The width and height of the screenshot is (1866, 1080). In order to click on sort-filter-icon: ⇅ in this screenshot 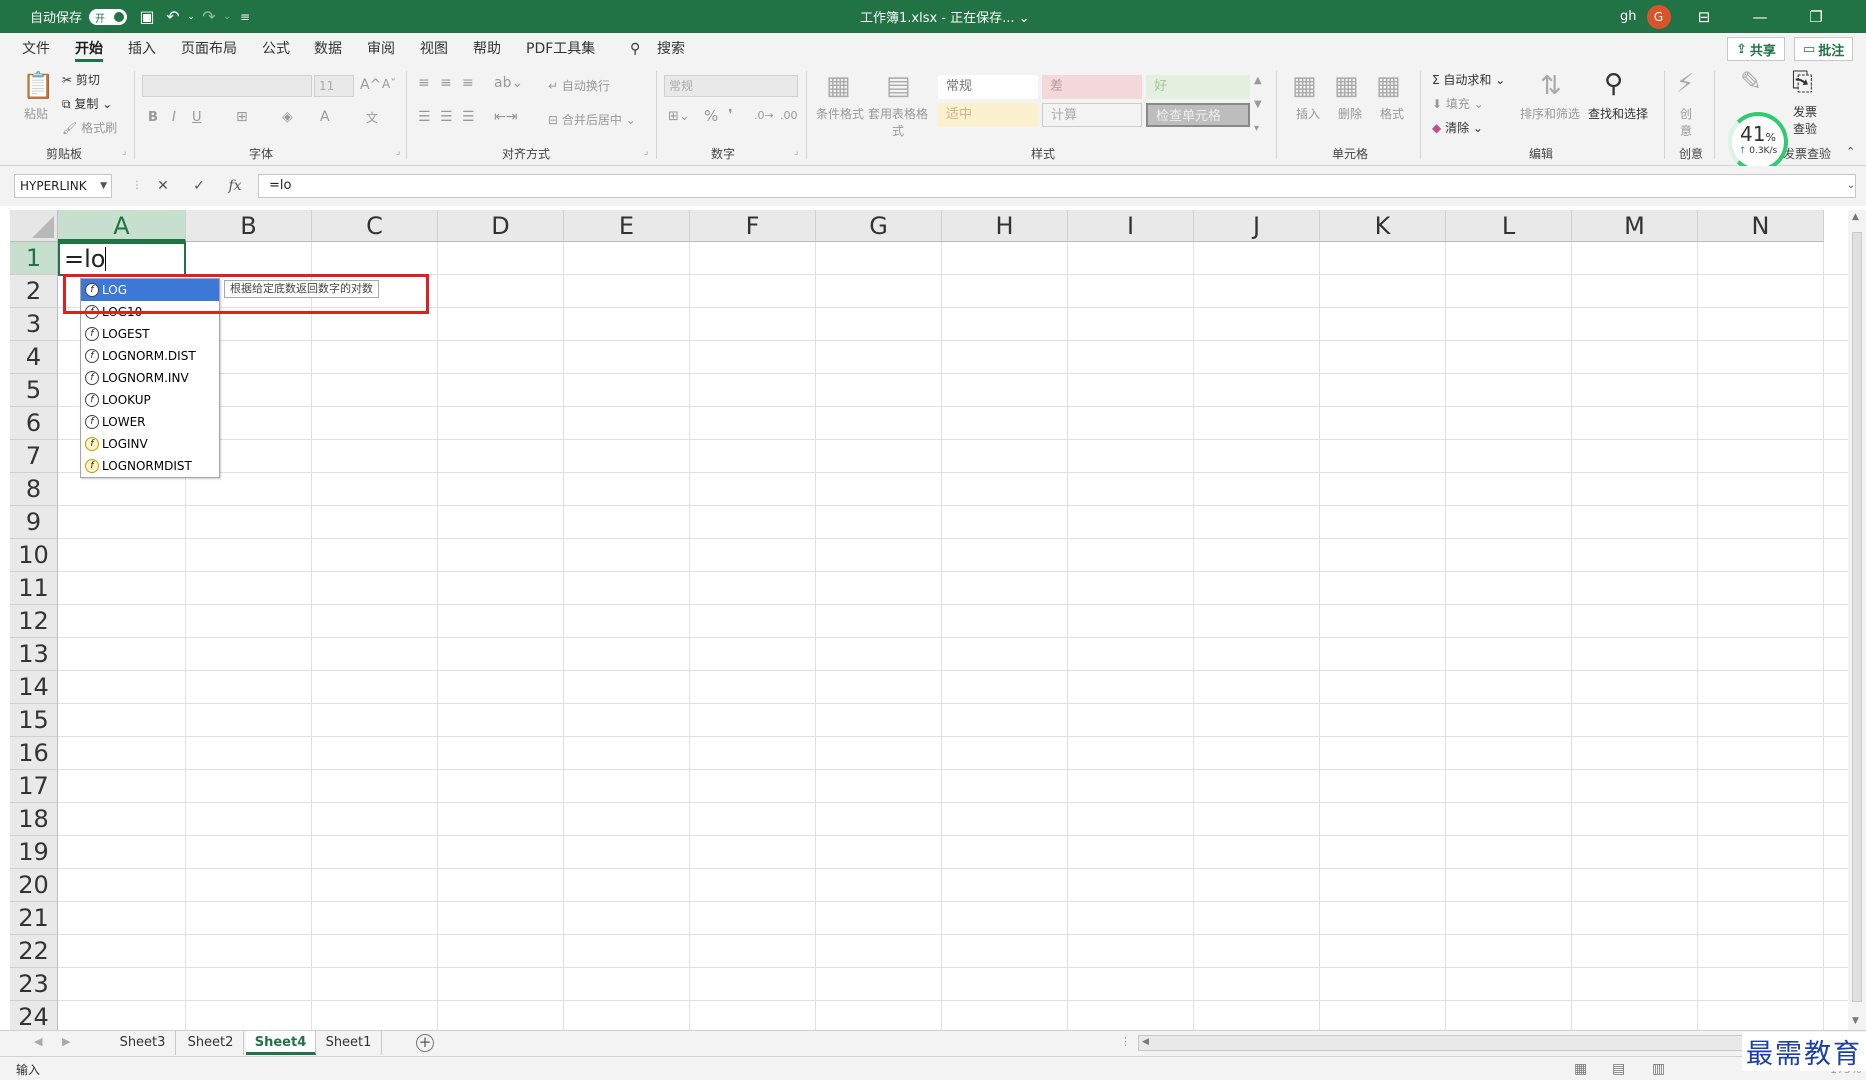, I will do `click(1551, 86)`.